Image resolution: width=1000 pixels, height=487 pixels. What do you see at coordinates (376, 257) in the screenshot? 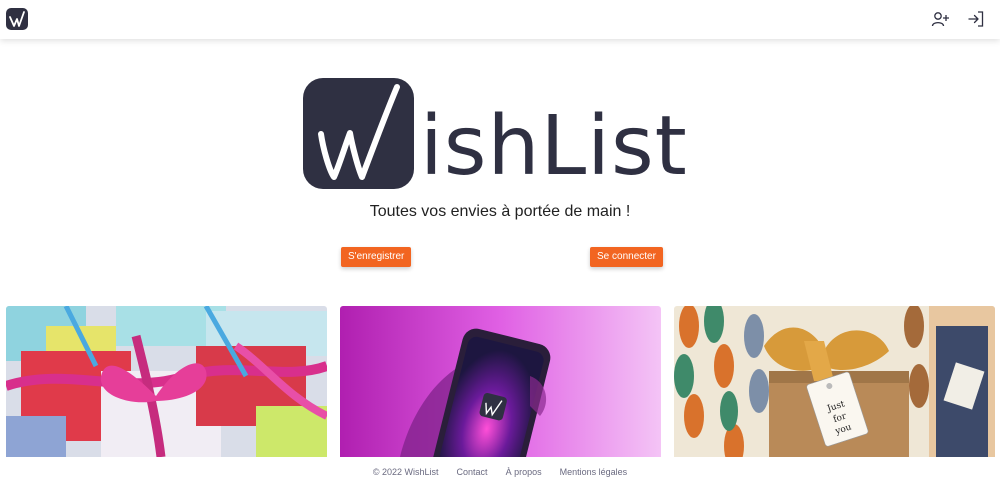
I see `register-button: S'enregistrer` at bounding box center [376, 257].